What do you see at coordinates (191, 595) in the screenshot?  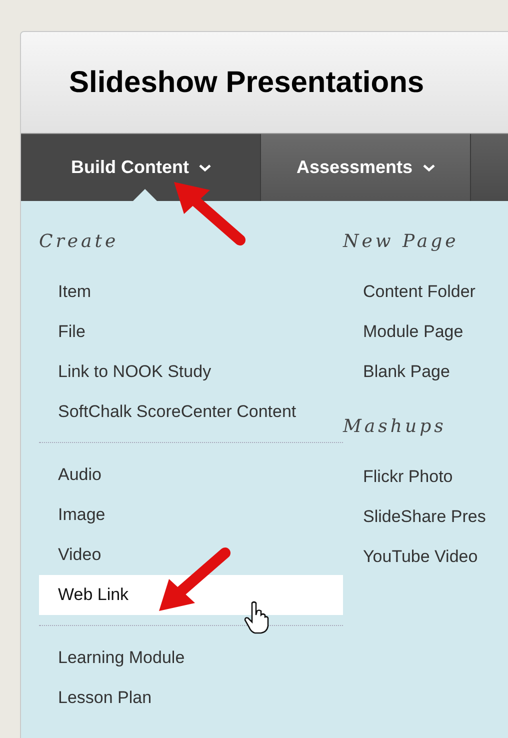 I see `menu-item: Web Link` at bounding box center [191, 595].